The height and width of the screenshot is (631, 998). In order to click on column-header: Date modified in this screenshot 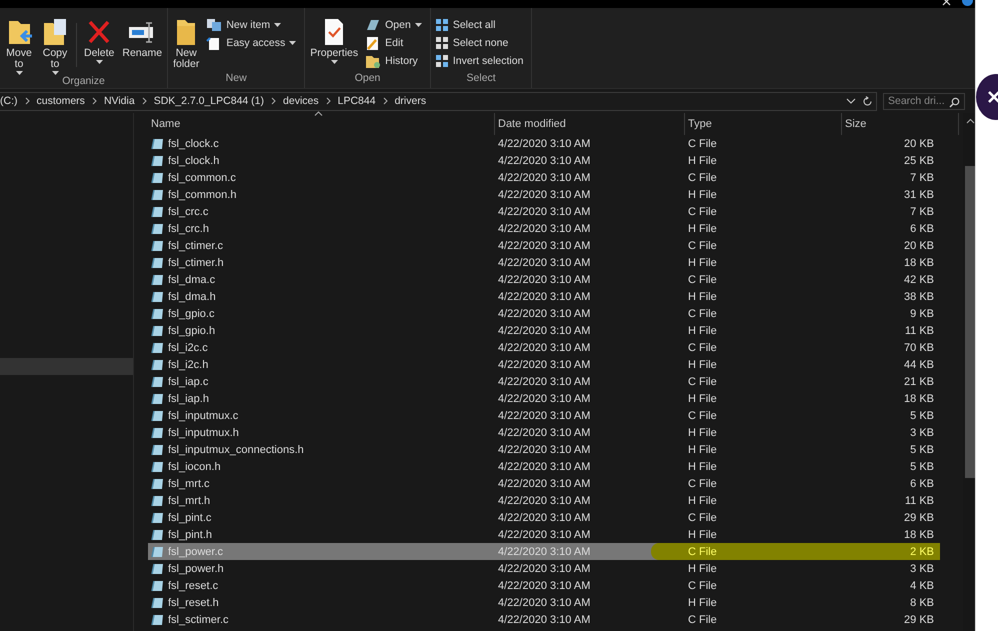, I will do `click(532, 124)`.